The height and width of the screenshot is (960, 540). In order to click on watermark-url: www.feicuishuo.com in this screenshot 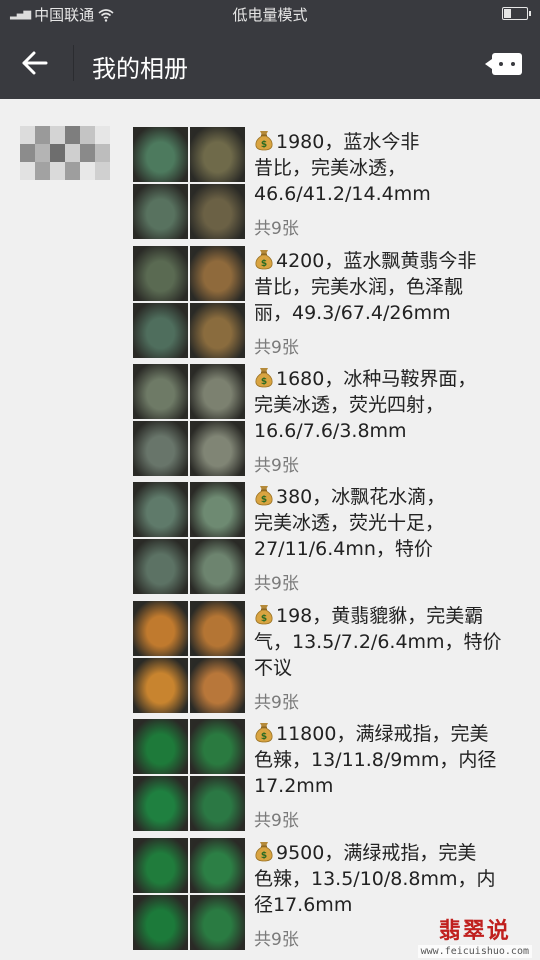, I will do `click(474, 951)`.